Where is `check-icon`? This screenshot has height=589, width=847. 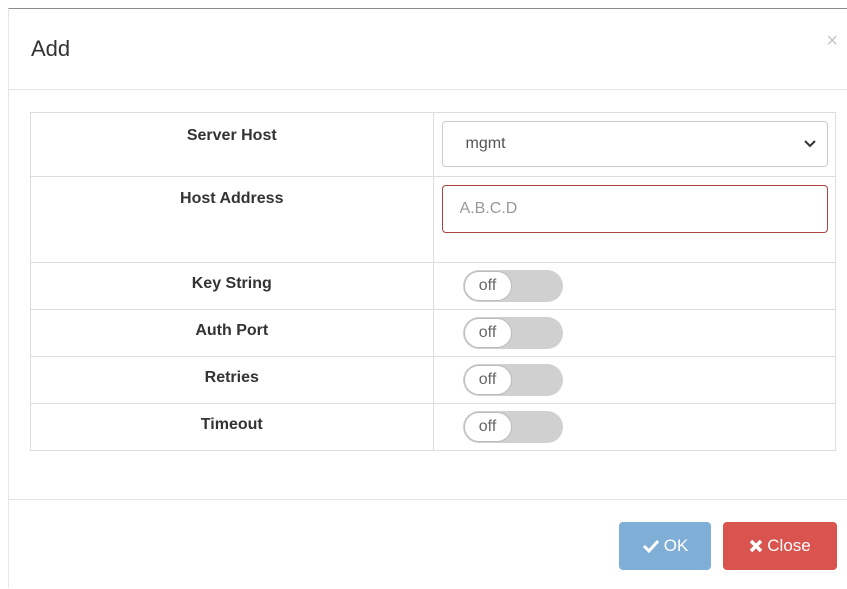 check-icon is located at coordinates (650, 546).